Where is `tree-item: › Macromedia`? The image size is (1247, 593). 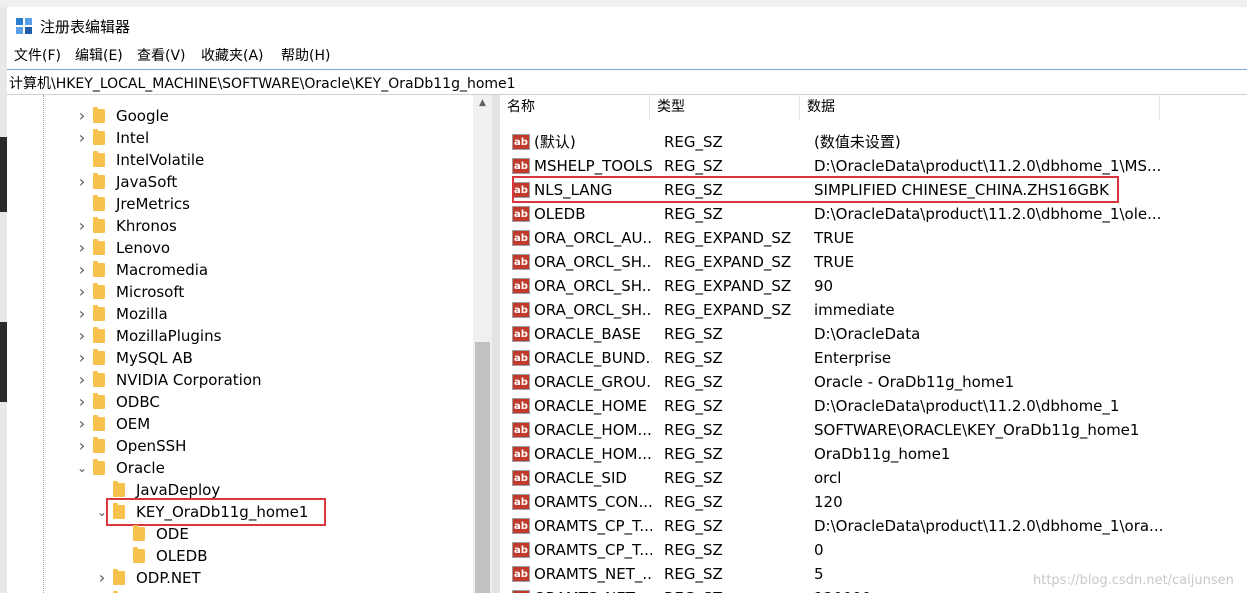
tree-item: › Macromedia is located at coordinates (249, 270).